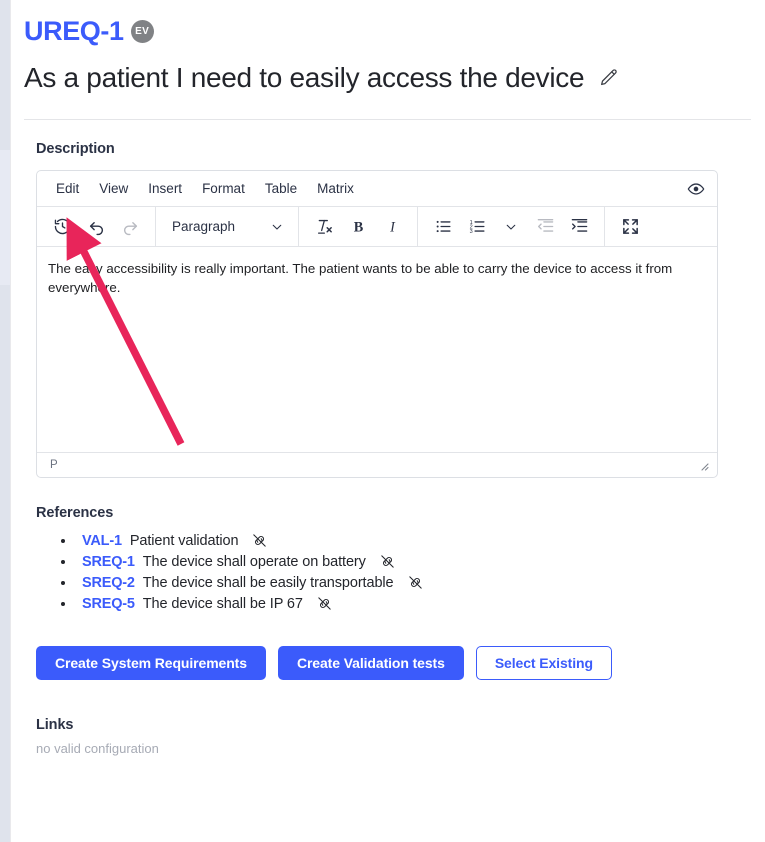  Describe the element at coordinates (108, 604) in the screenshot. I see `reference-key: SREQ-5` at that location.